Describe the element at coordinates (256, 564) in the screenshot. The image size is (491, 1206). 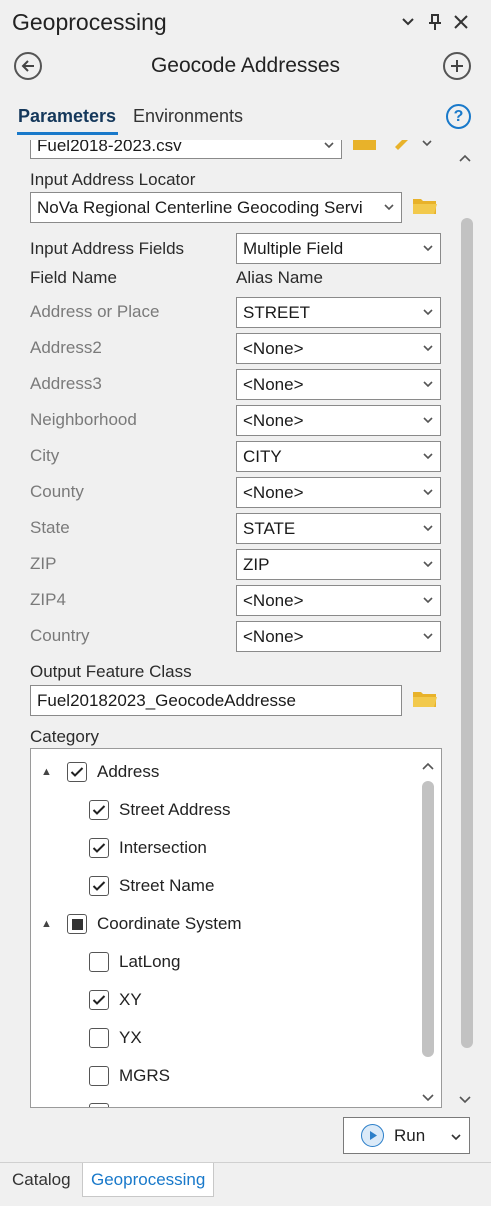
I see `alias-value: ZIP` at that location.